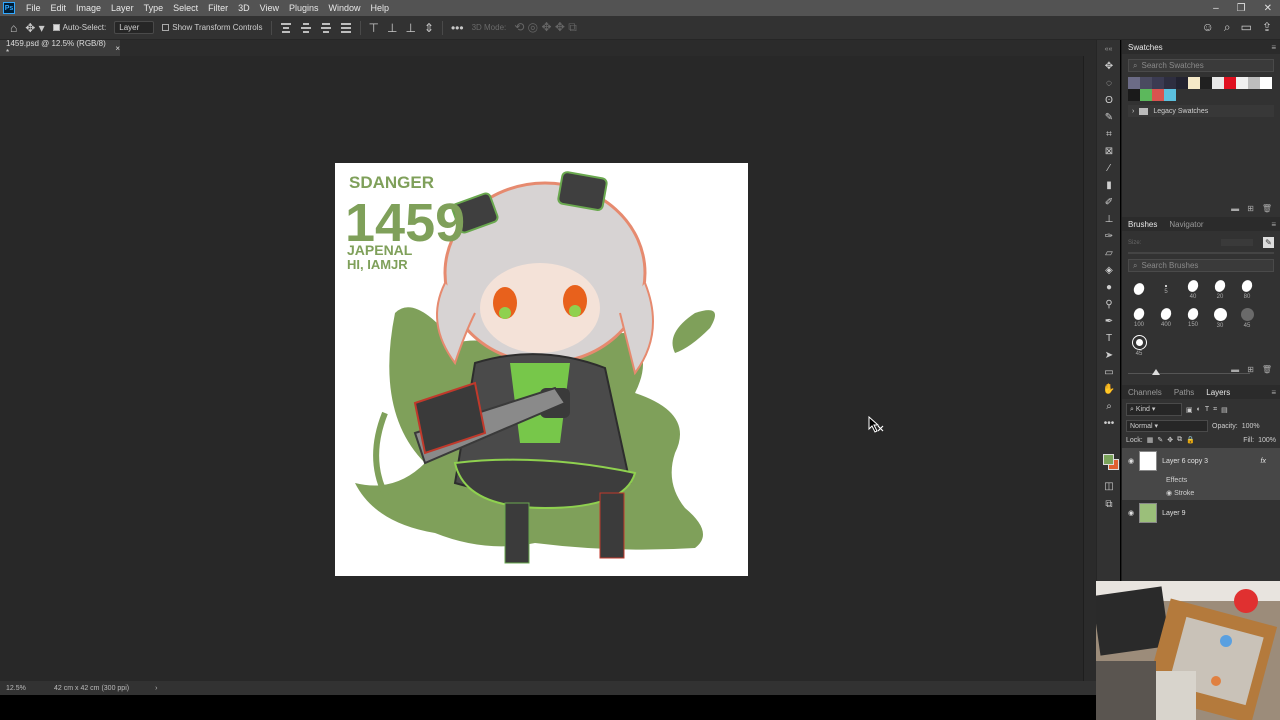 The image size is (1280, 720). I want to click on fill-value: 100%, so click(1267, 440).